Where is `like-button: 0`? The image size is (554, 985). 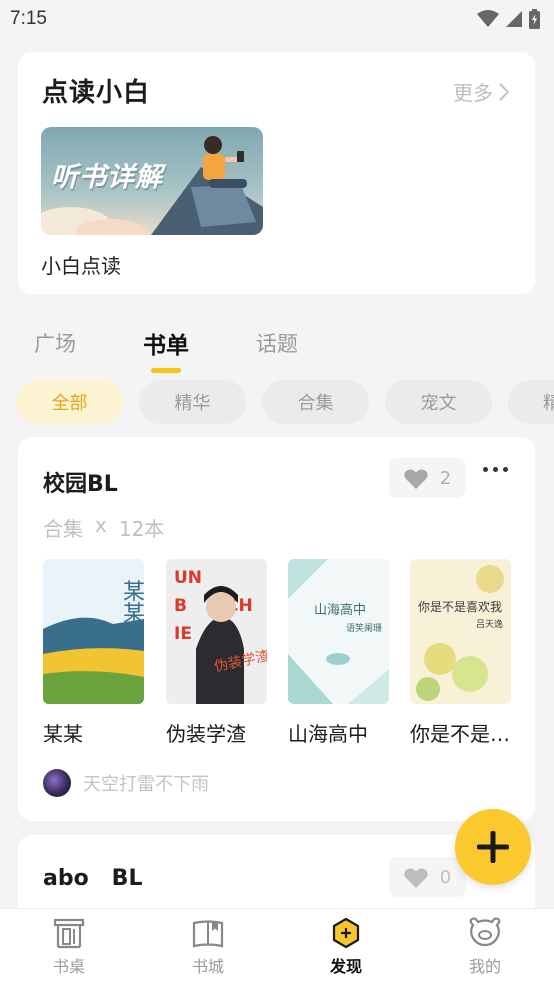
like-button: 0 is located at coordinates (427, 877).